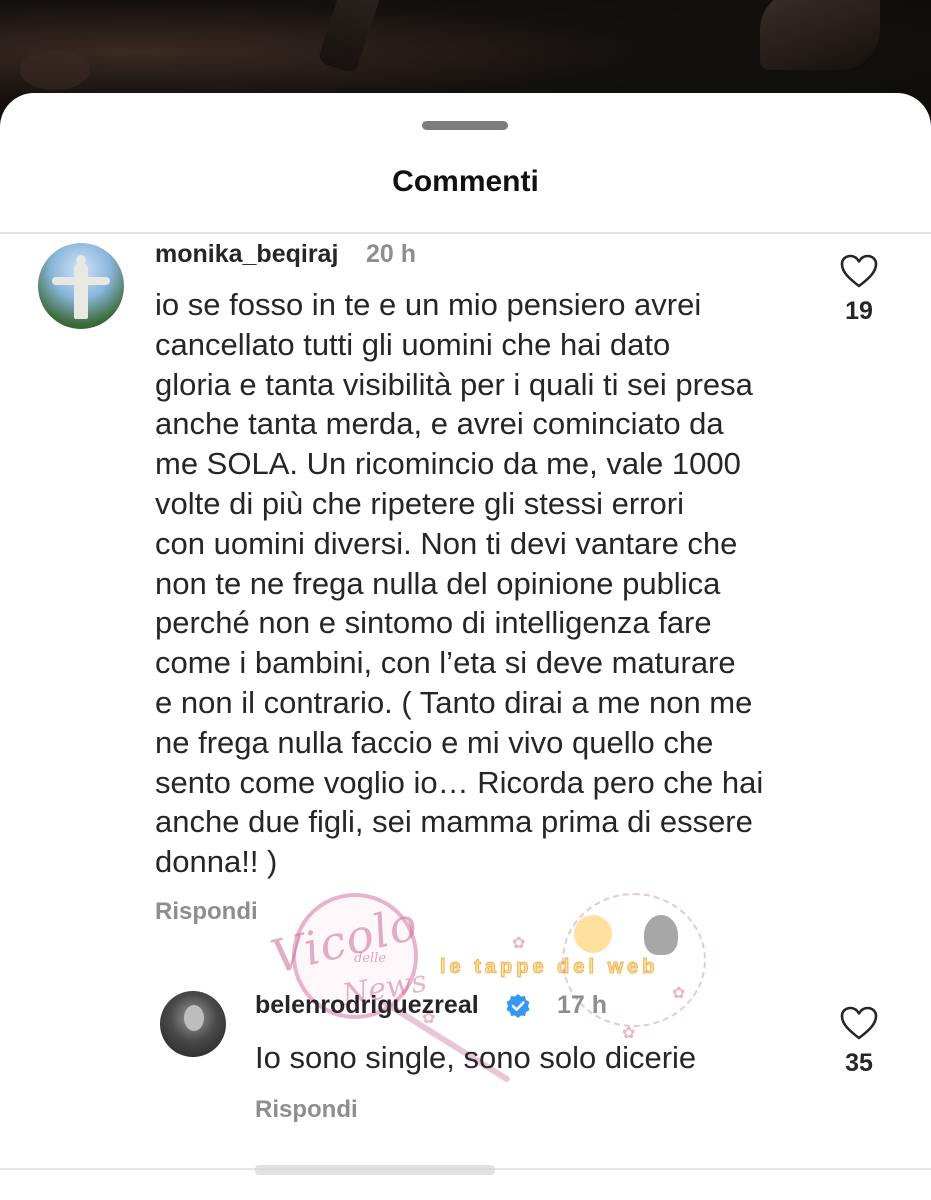 The width and height of the screenshot is (931, 1200). I want to click on like-count: 35, so click(859, 1063).